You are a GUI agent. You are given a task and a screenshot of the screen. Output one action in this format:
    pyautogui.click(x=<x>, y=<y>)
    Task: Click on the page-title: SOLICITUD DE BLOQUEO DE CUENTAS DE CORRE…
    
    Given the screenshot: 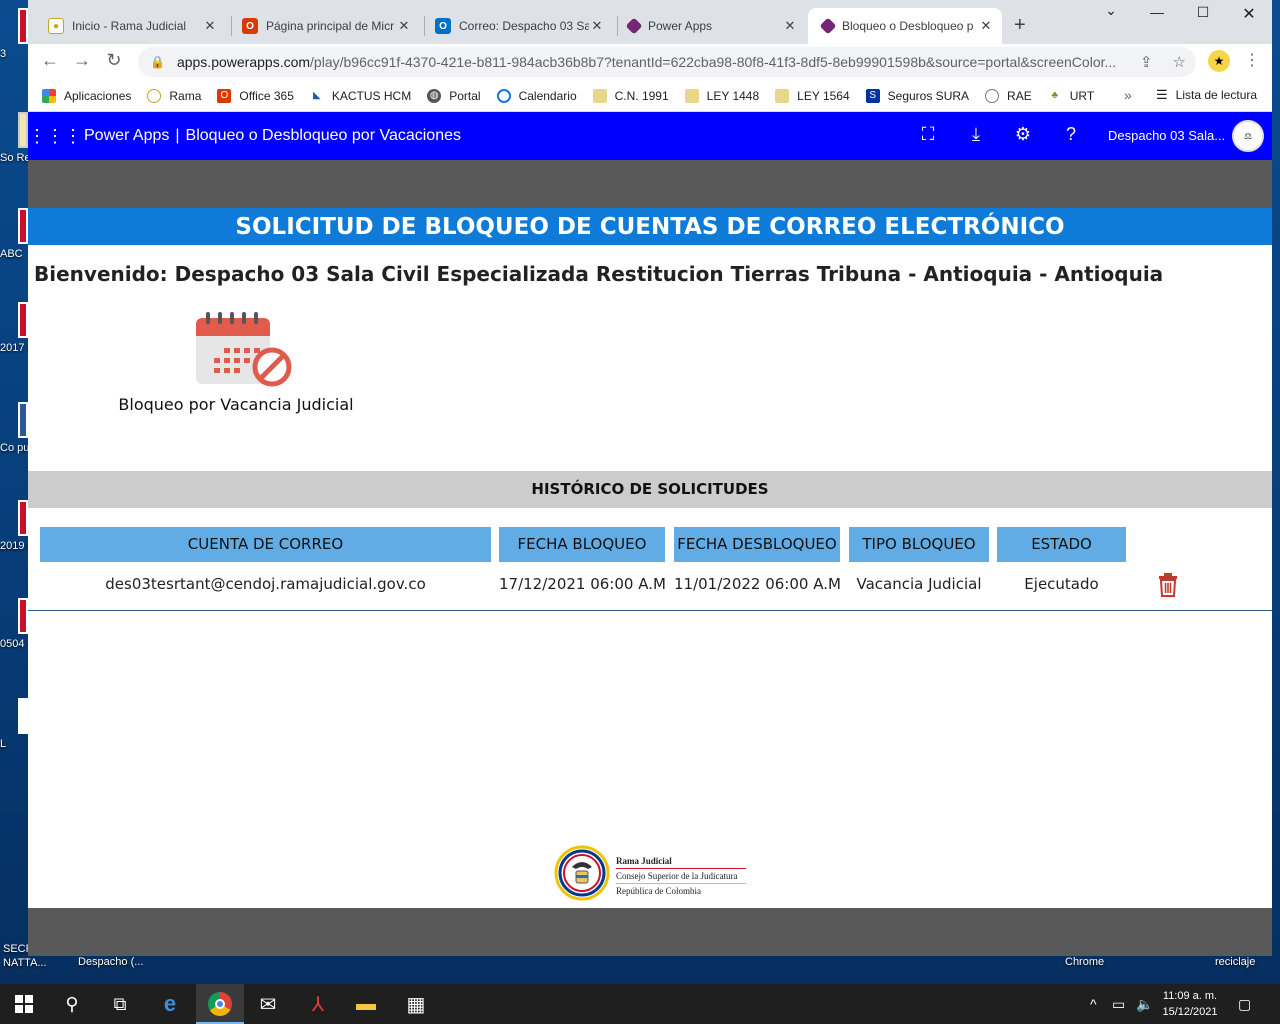 What is the action you would take?
    pyautogui.click(x=650, y=226)
    